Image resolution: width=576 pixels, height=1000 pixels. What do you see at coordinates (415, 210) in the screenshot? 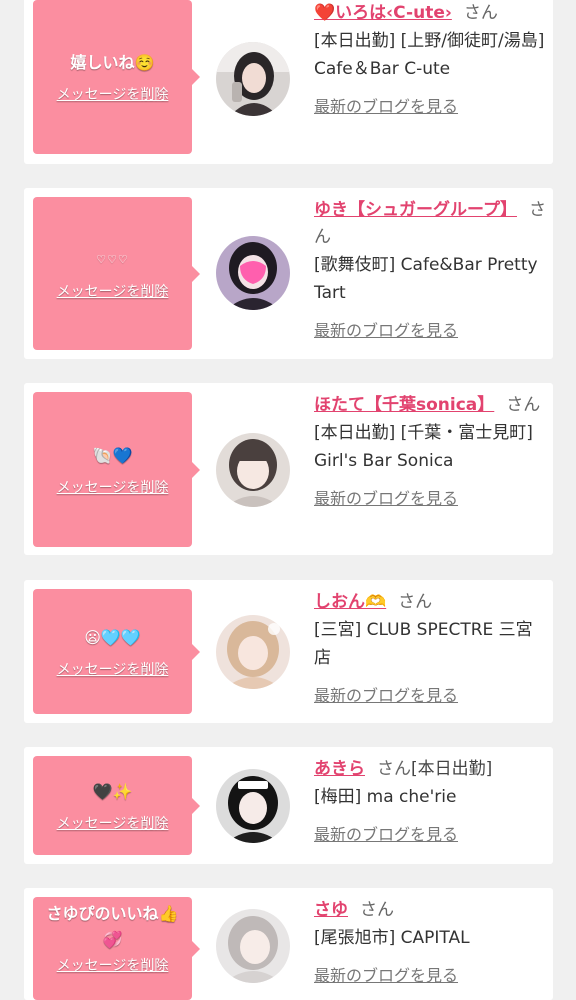
I see `cast-name-link: ゆき【シュガーグループ】` at bounding box center [415, 210].